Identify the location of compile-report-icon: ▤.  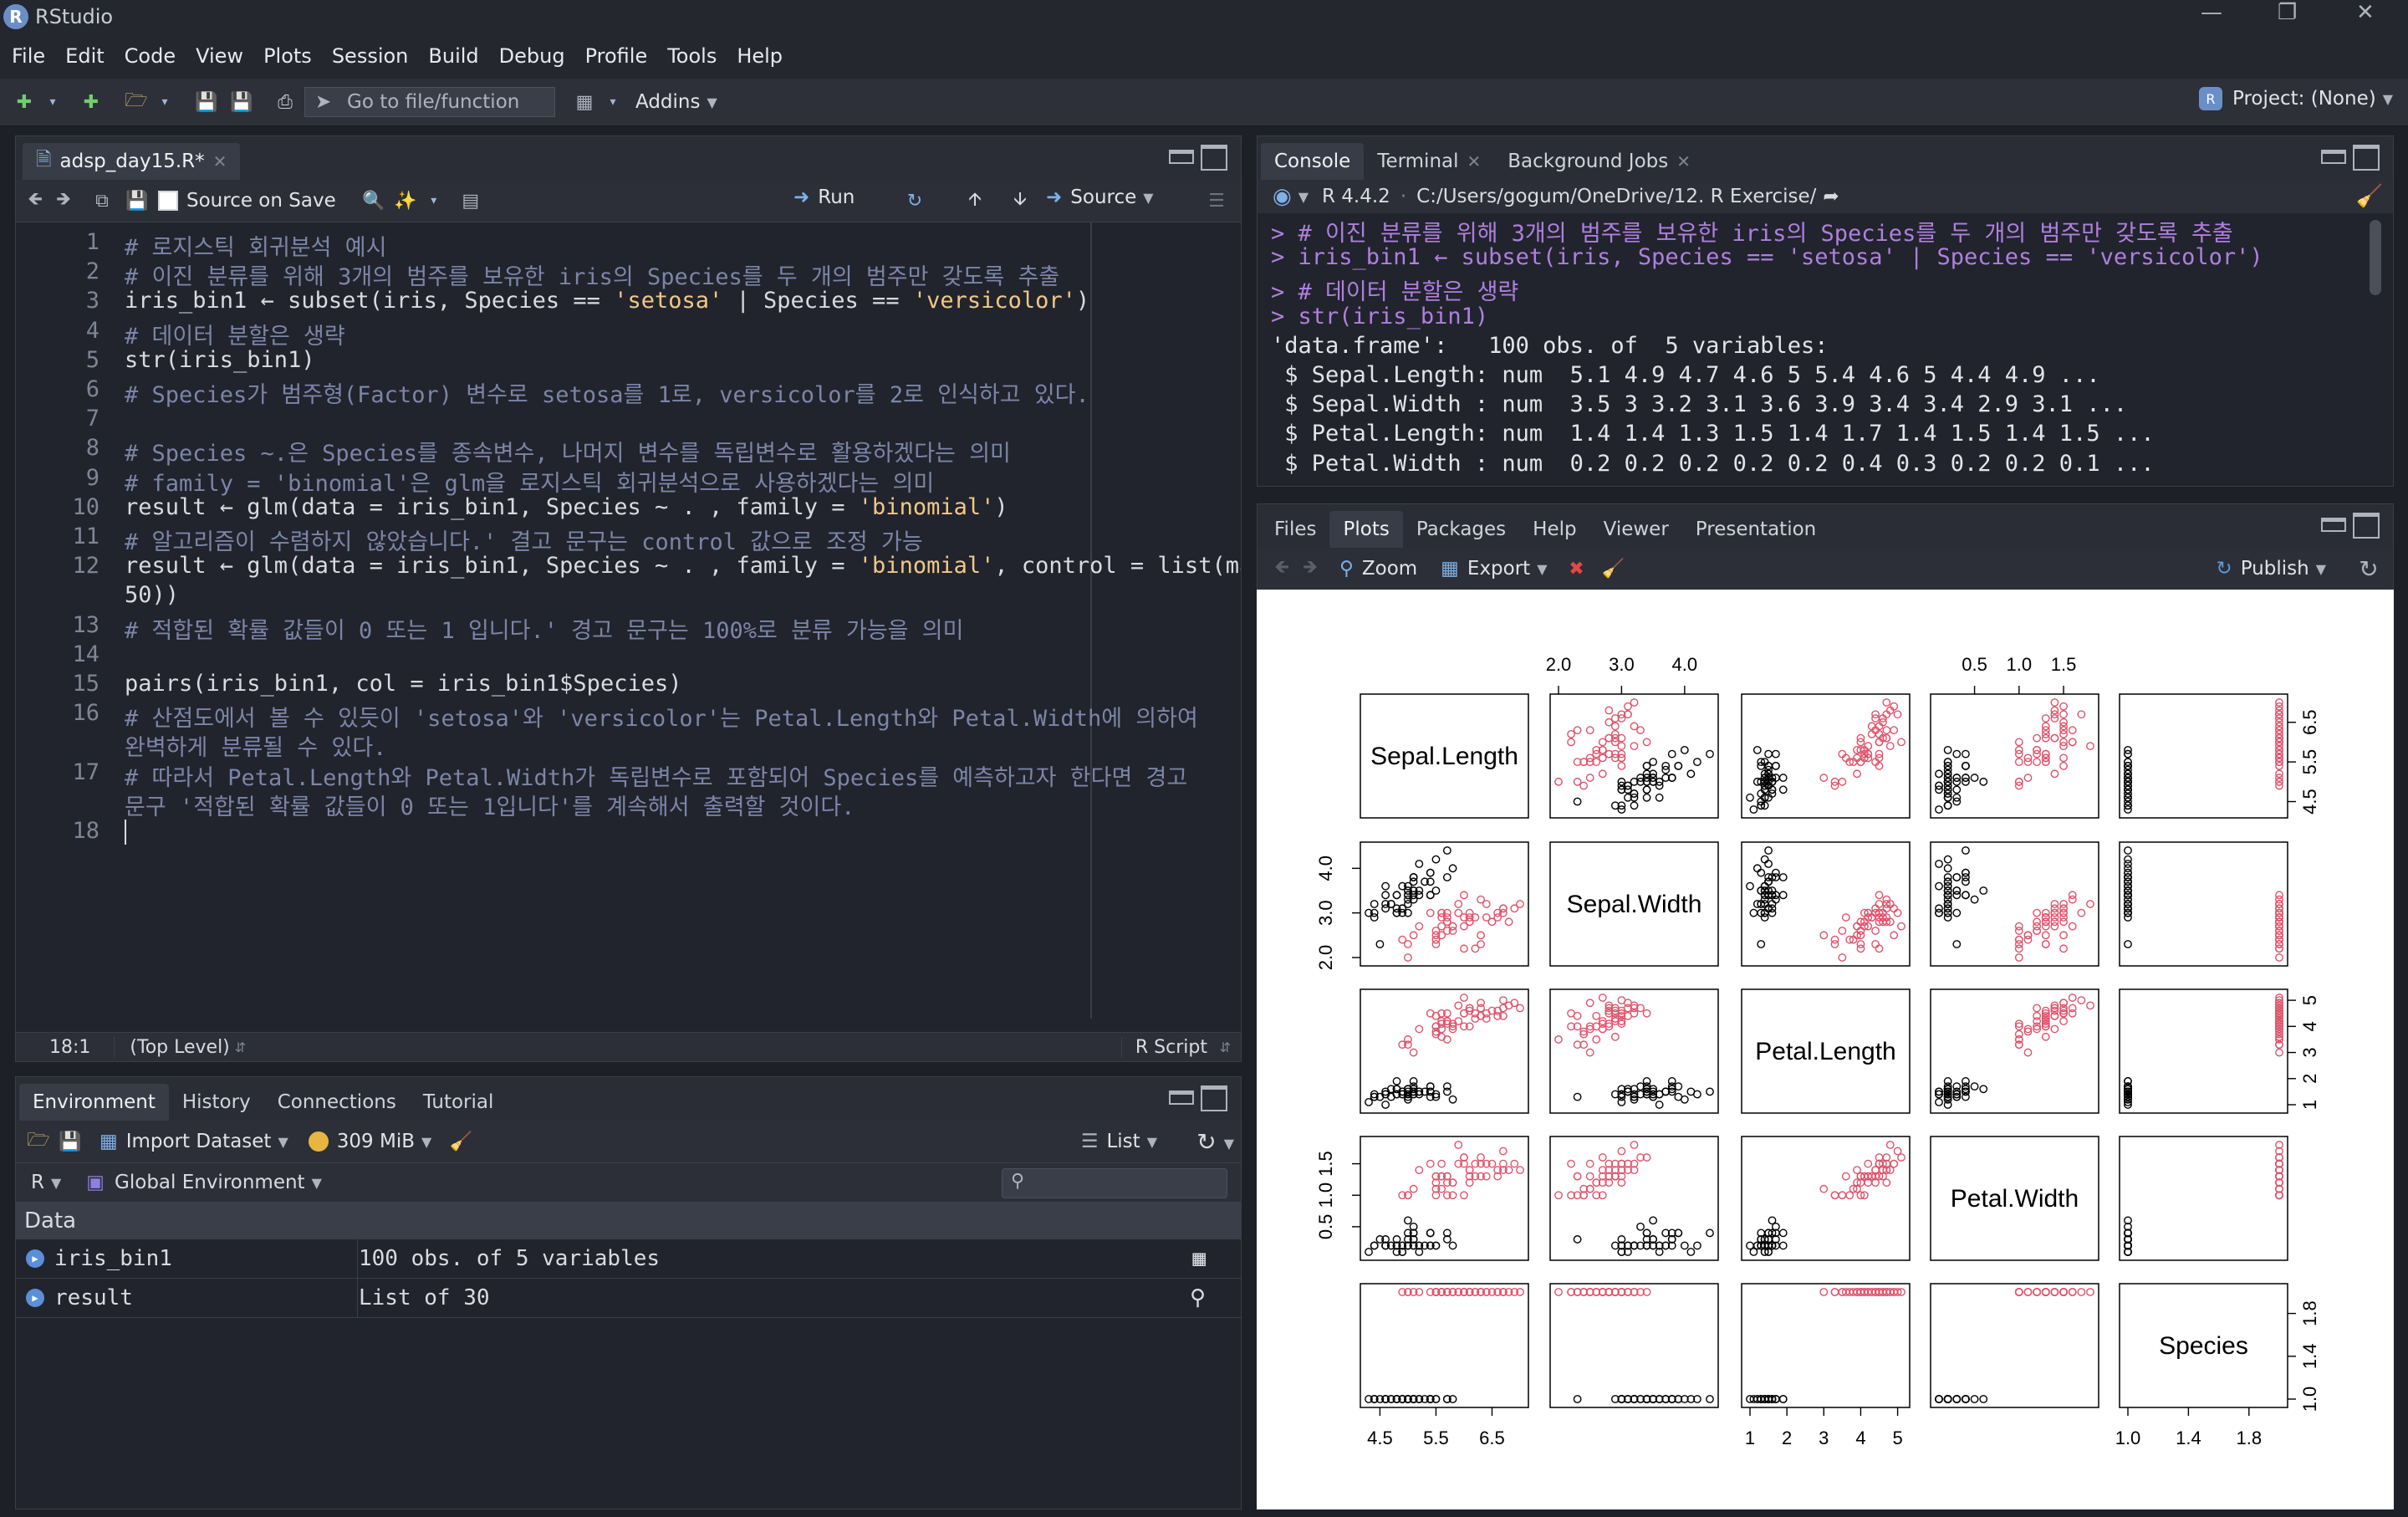
(471, 200).